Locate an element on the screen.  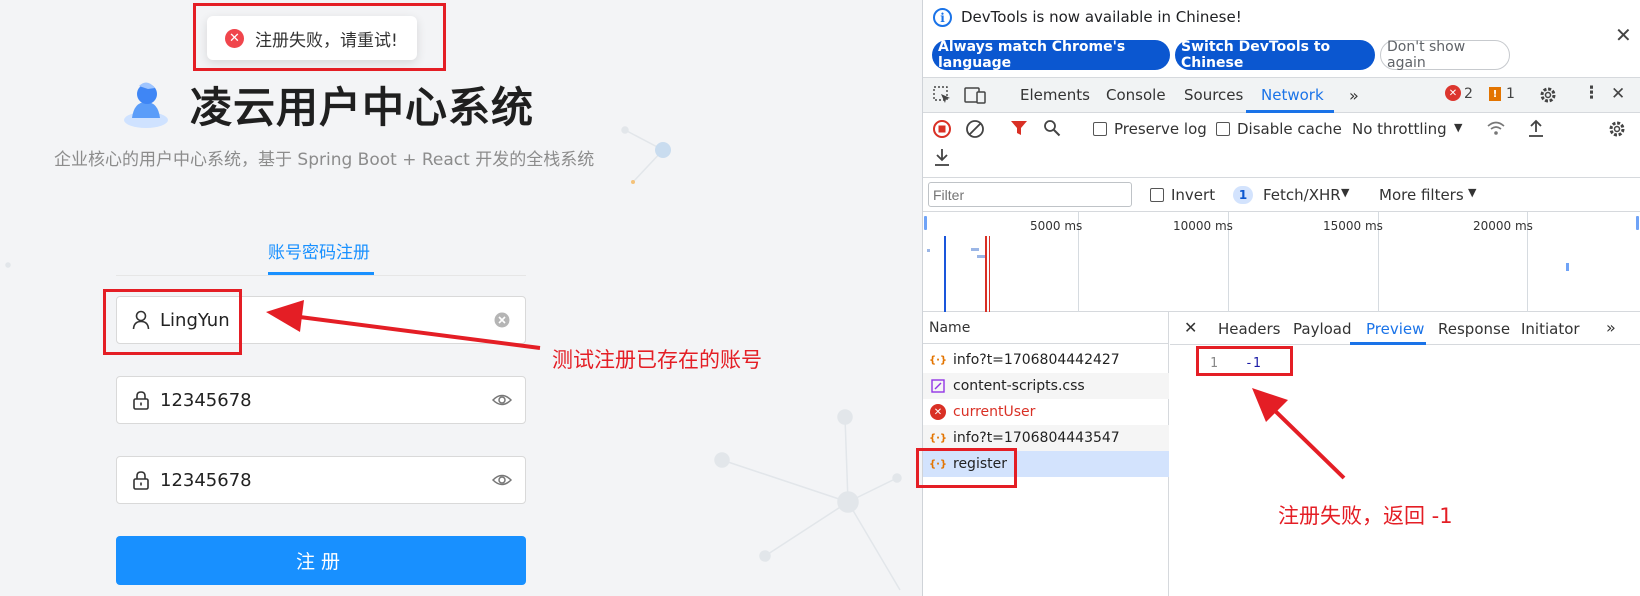
confirm-password-input: 12345678 is located at coordinates (321, 480).